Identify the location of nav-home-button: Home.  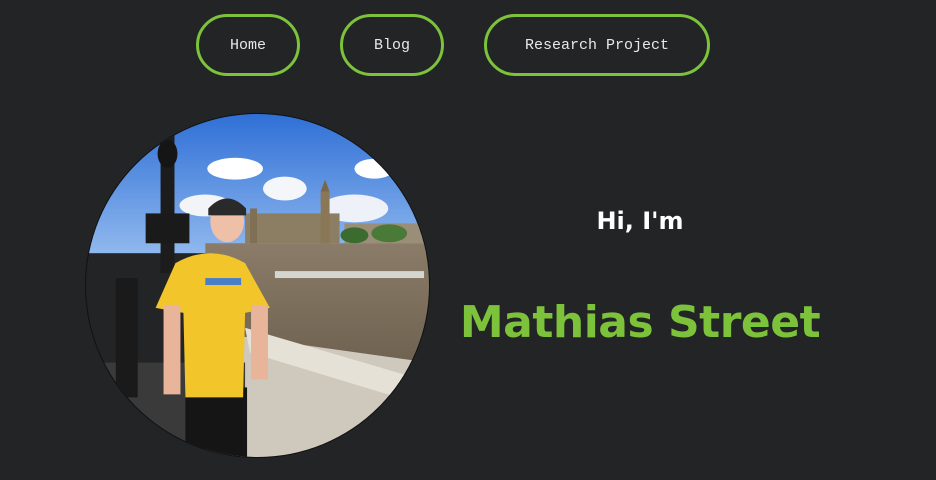
(248, 45).